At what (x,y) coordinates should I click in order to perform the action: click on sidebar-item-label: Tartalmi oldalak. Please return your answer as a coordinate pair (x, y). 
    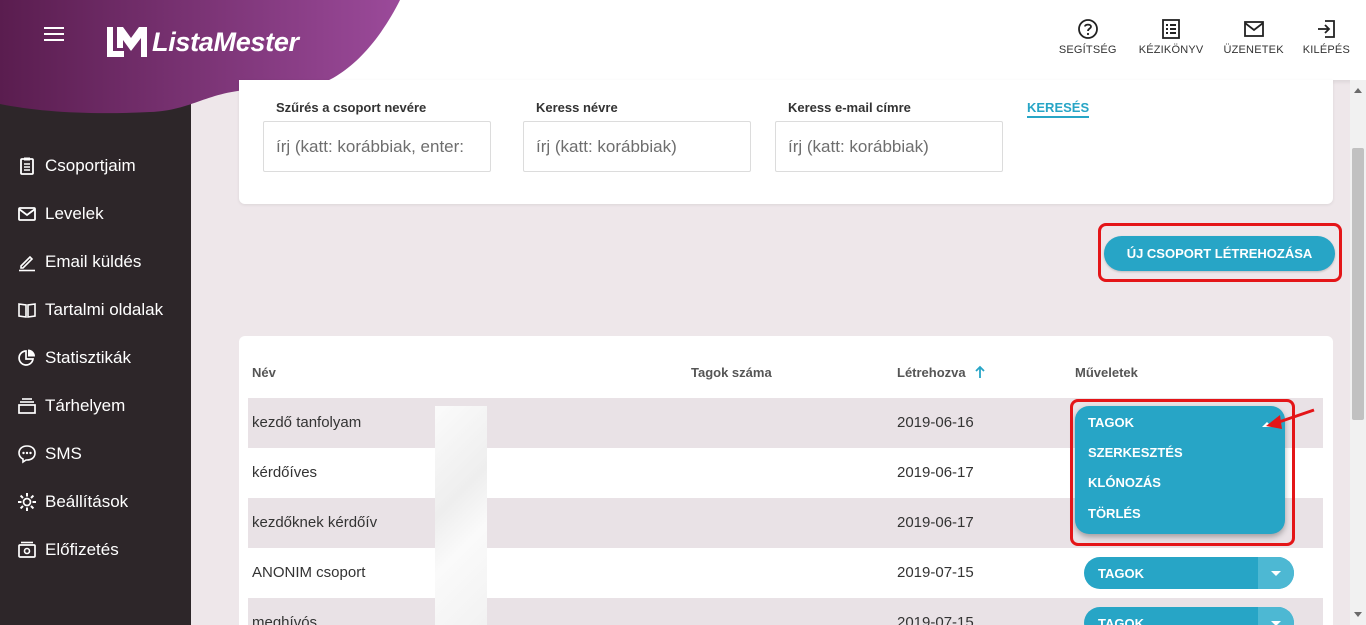
    Looking at the image, I should click on (104, 309).